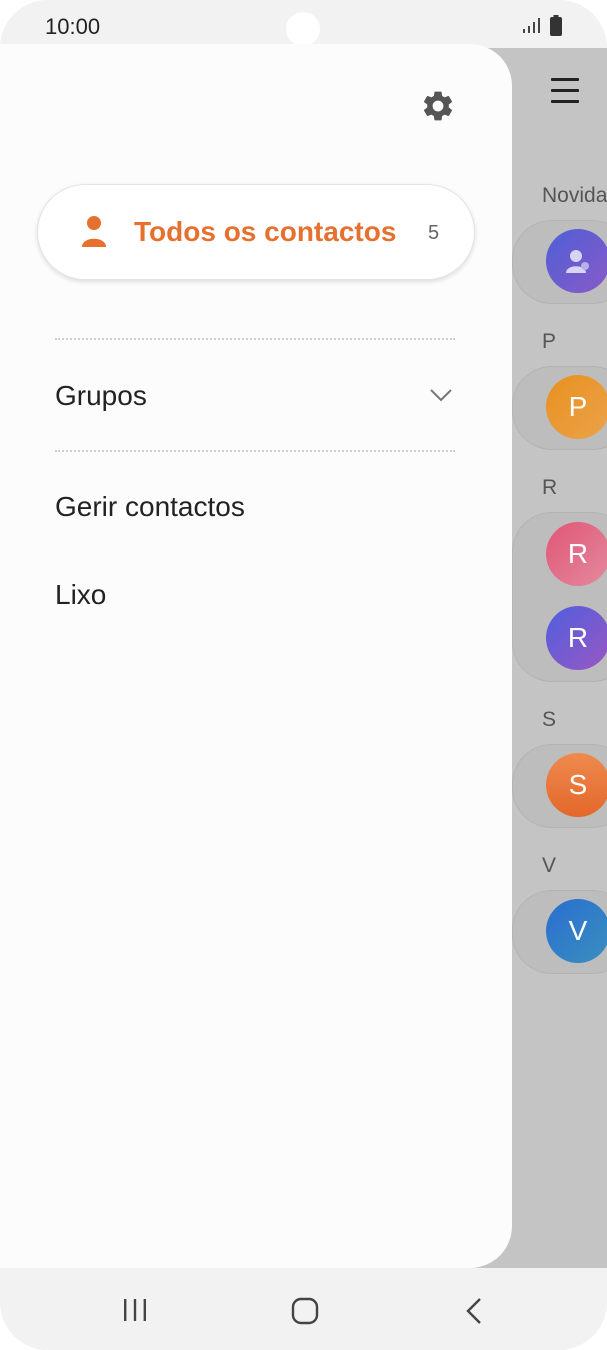 This screenshot has height=1350, width=607. What do you see at coordinates (574, 195) in the screenshot?
I see `section-header-new: Novida` at bounding box center [574, 195].